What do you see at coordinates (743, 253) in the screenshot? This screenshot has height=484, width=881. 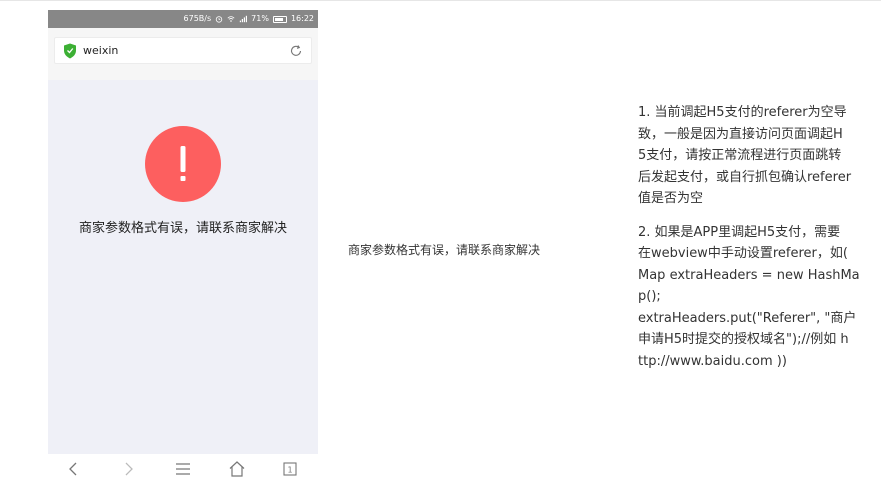 I see `note2-line: 在webview中手动设置referer，如(` at bounding box center [743, 253].